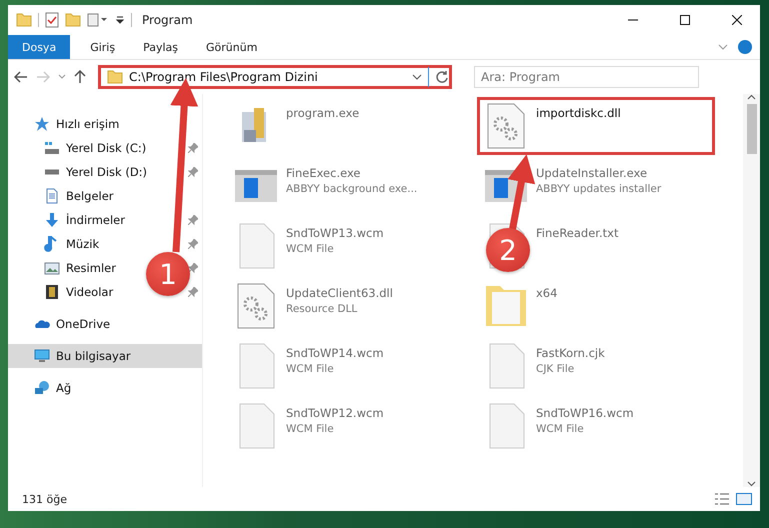  What do you see at coordinates (323, 113) in the screenshot?
I see `file-name: program.exe` at bounding box center [323, 113].